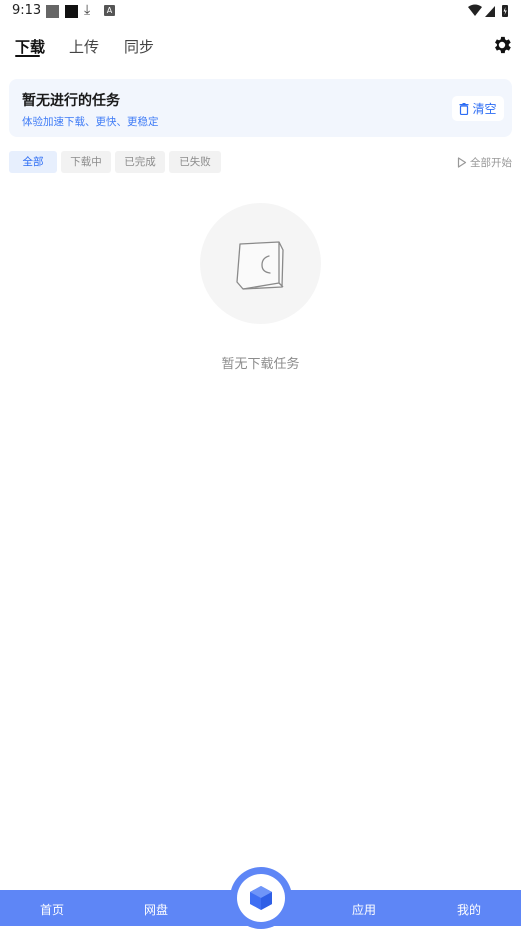 Image resolution: width=521 pixels, height=929 pixels. I want to click on signal-icon, so click(490, 11).